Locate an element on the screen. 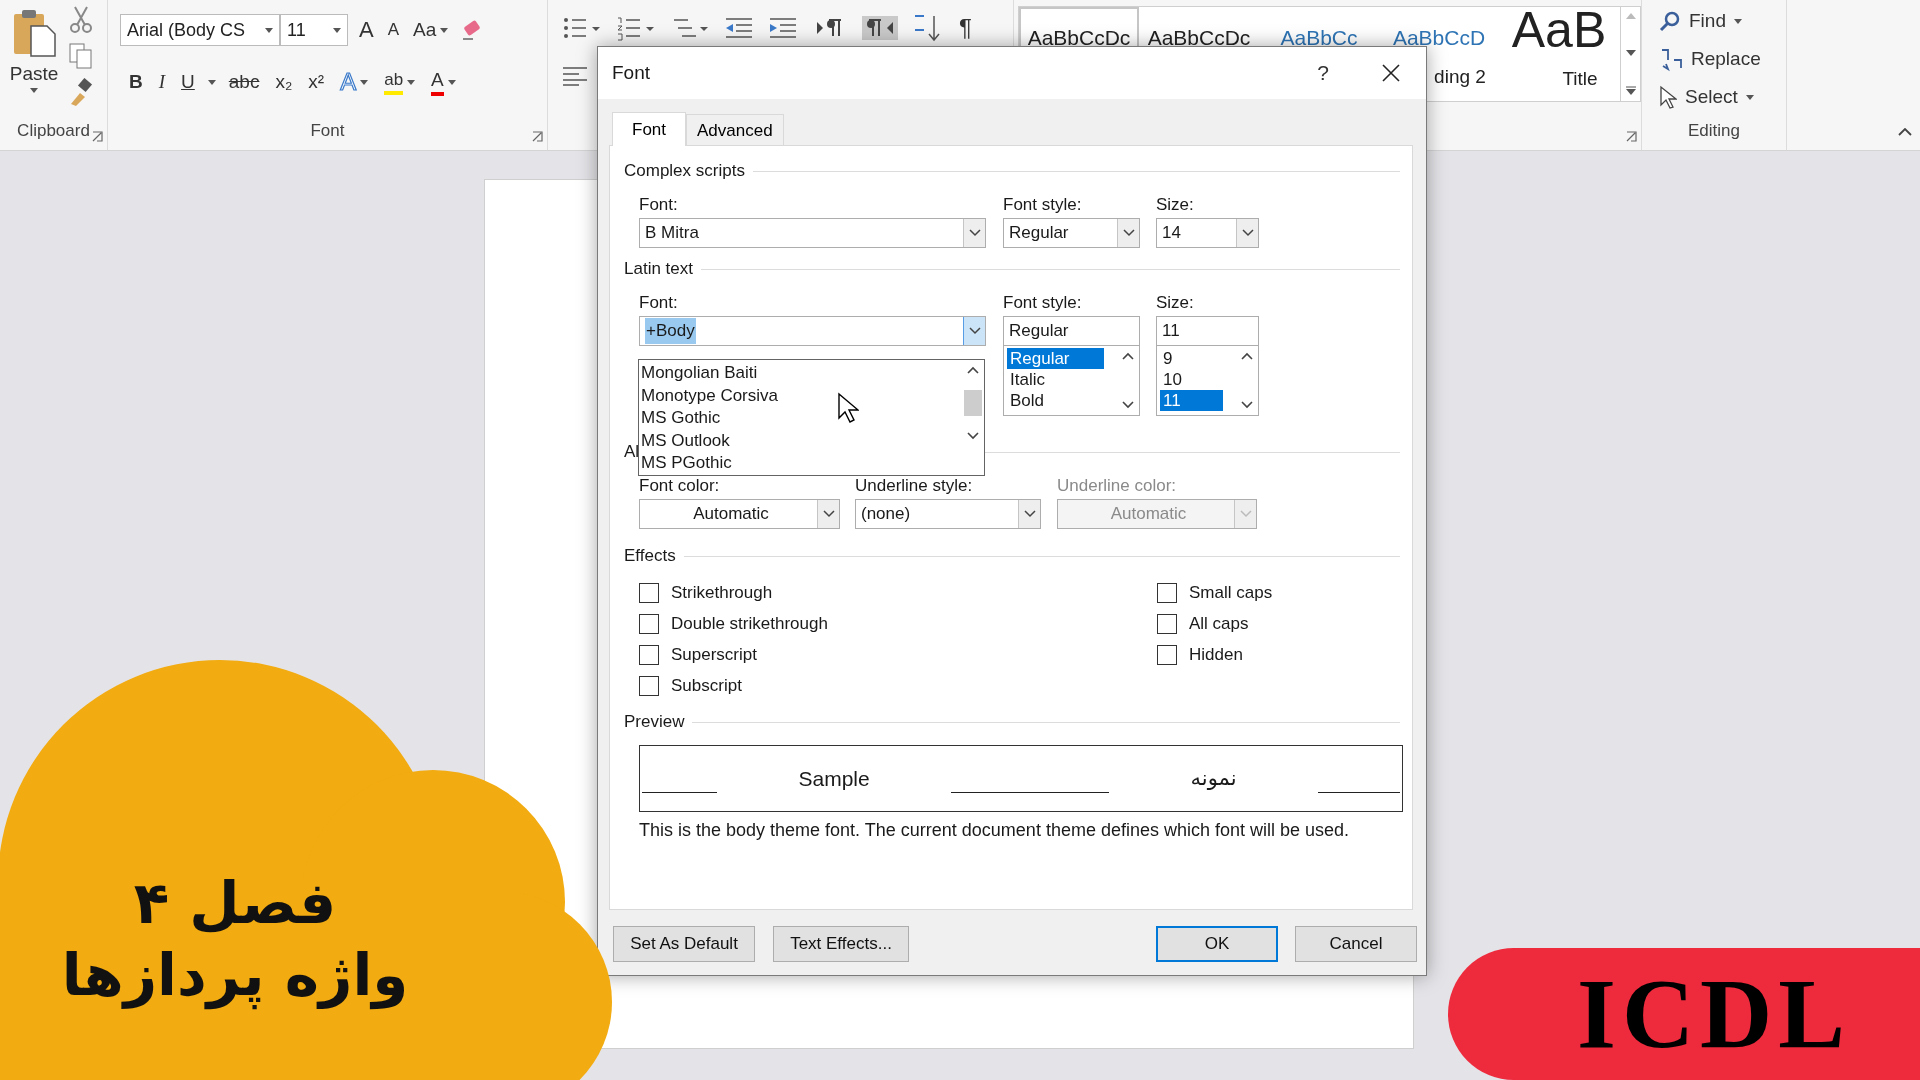  section-heading: Latin text is located at coordinates (658, 269).